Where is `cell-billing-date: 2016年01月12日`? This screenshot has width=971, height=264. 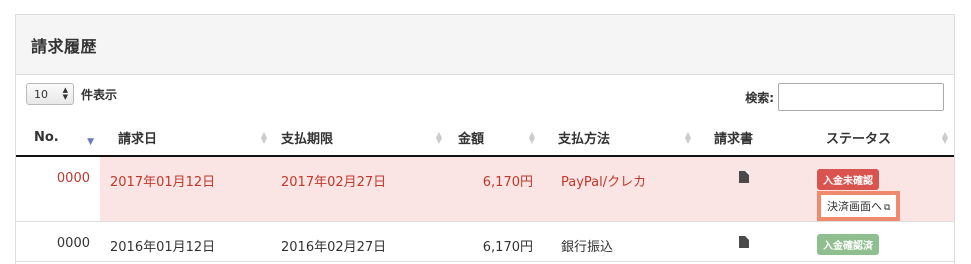 cell-billing-date: 2016年01月12日 is located at coordinates (186, 241).